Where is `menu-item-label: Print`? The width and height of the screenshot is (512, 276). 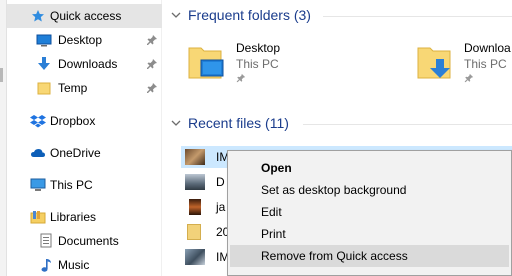 menu-item-label: Print is located at coordinates (273, 234).